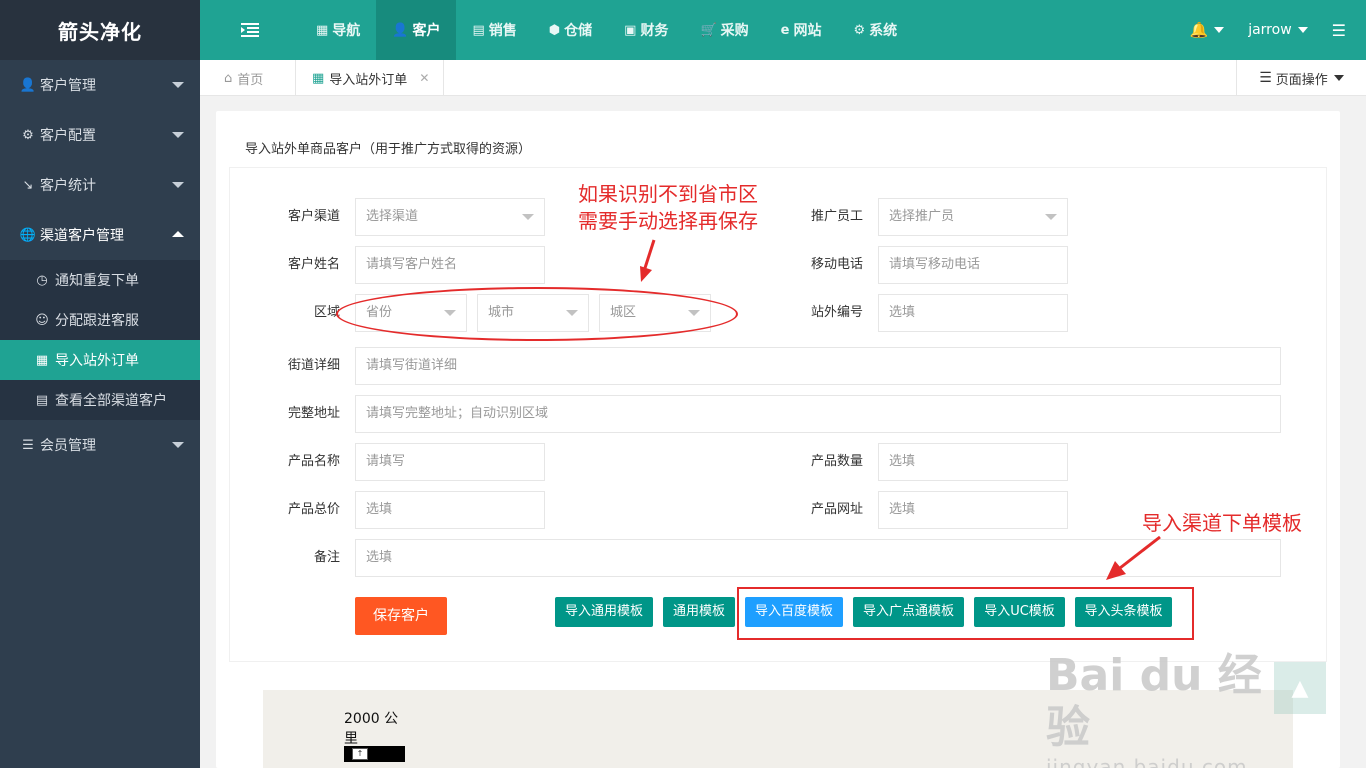  Describe the element at coordinates (708, 30) in the screenshot. I see `cart-icon: 🛒` at that location.